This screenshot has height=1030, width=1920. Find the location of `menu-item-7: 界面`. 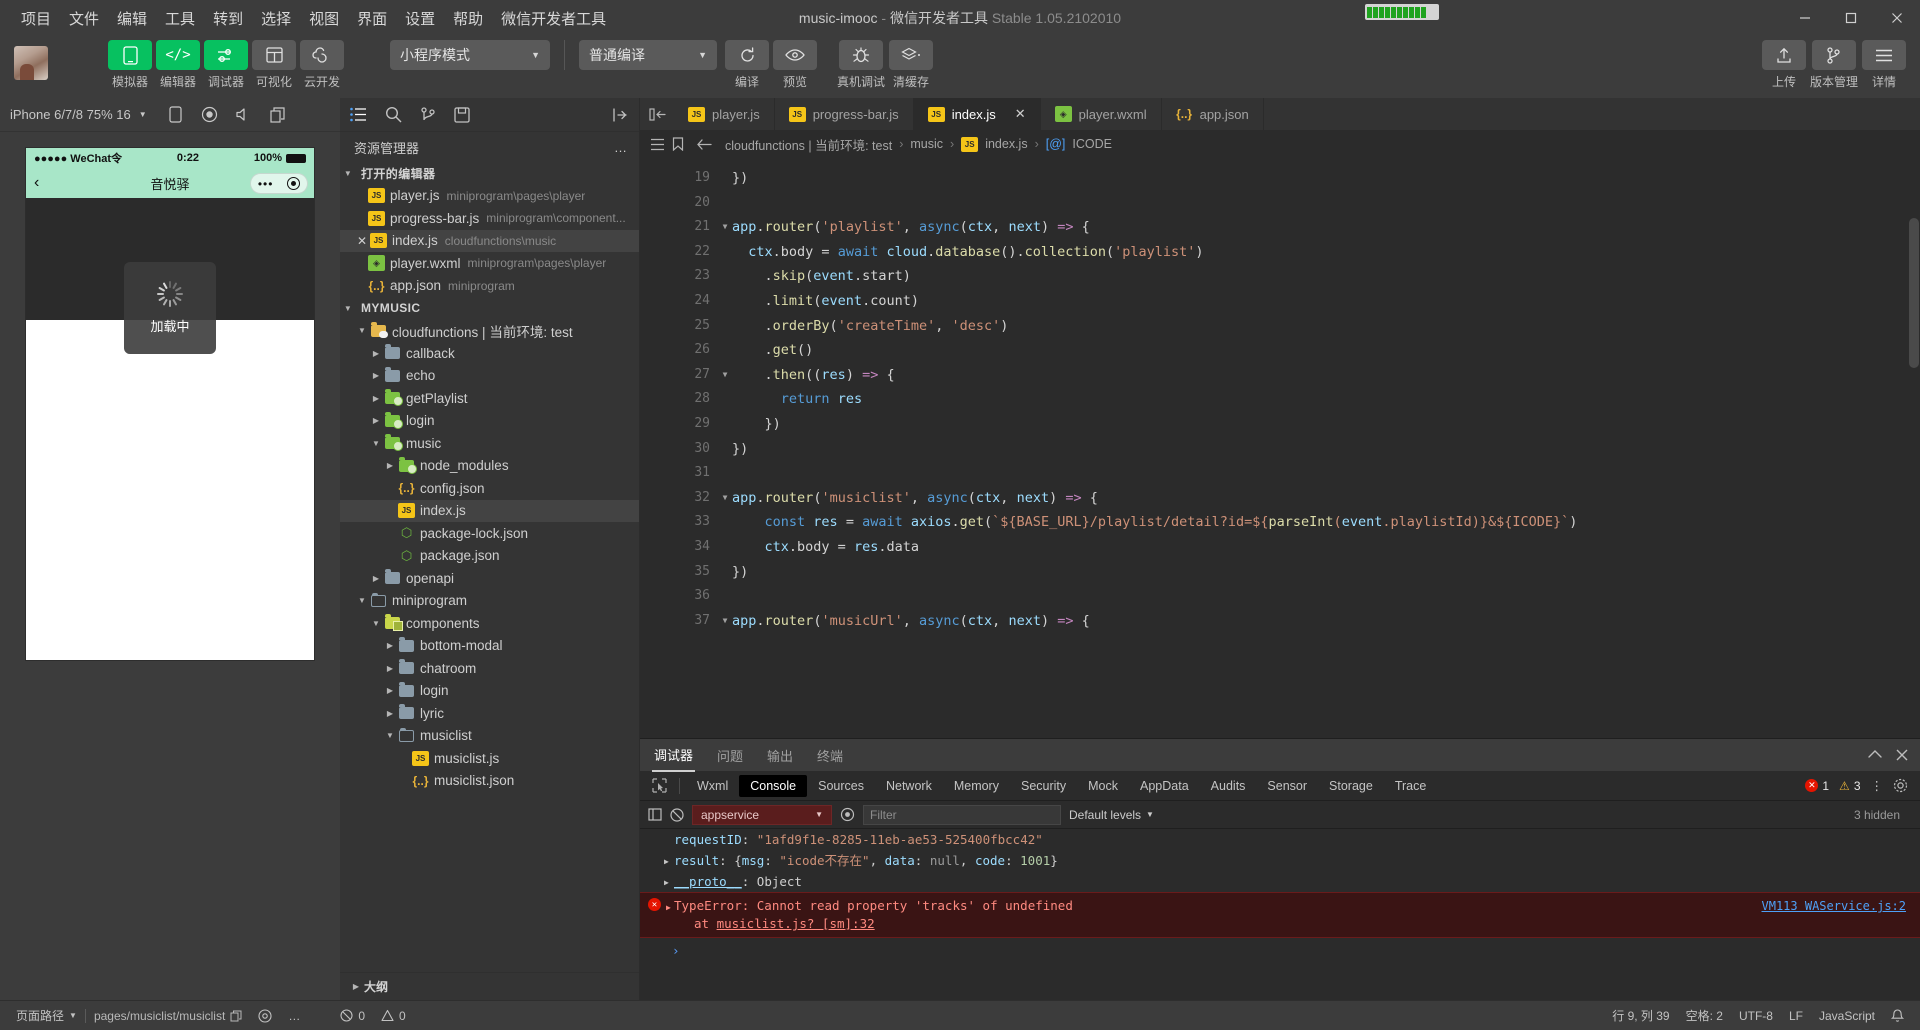

menu-item-7: 界面 is located at coordinates (372, 18).